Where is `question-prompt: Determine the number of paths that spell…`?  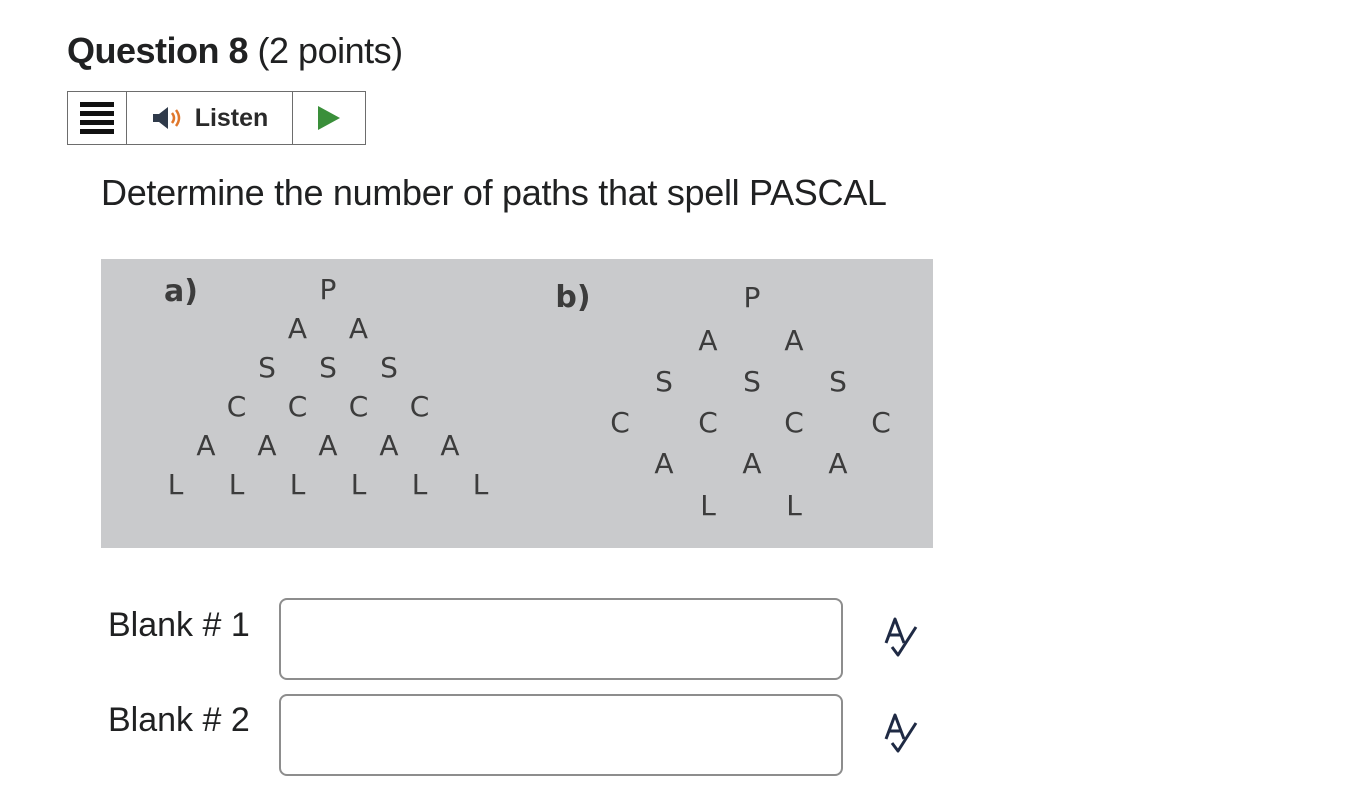 question-prompt: Determine the number of paths that spell… is located at coordinates (494, 192).